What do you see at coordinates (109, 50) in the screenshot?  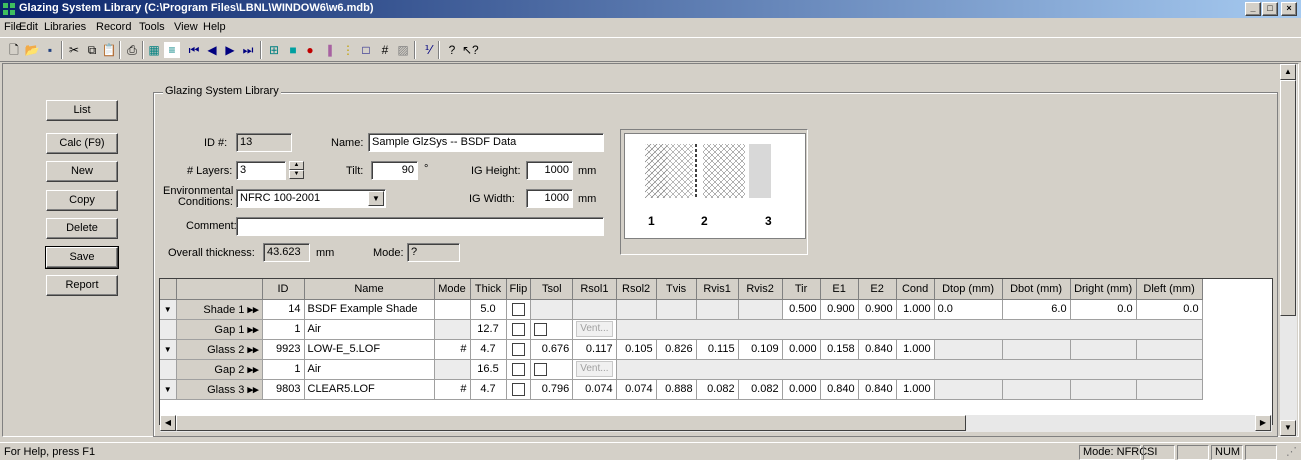 I see `paste-icon: 📋` at bounding box center [109, 50].